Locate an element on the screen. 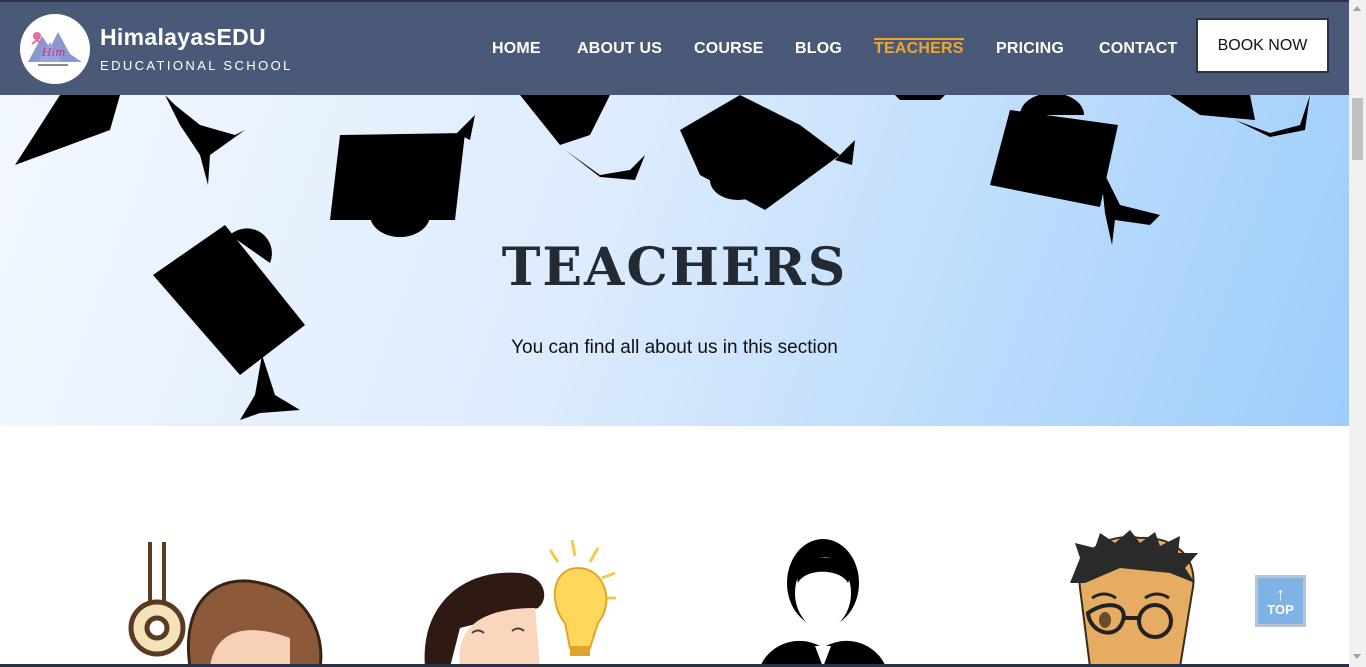  nav-item-about-us: ABOUT US is located at coordinates (619, 49).